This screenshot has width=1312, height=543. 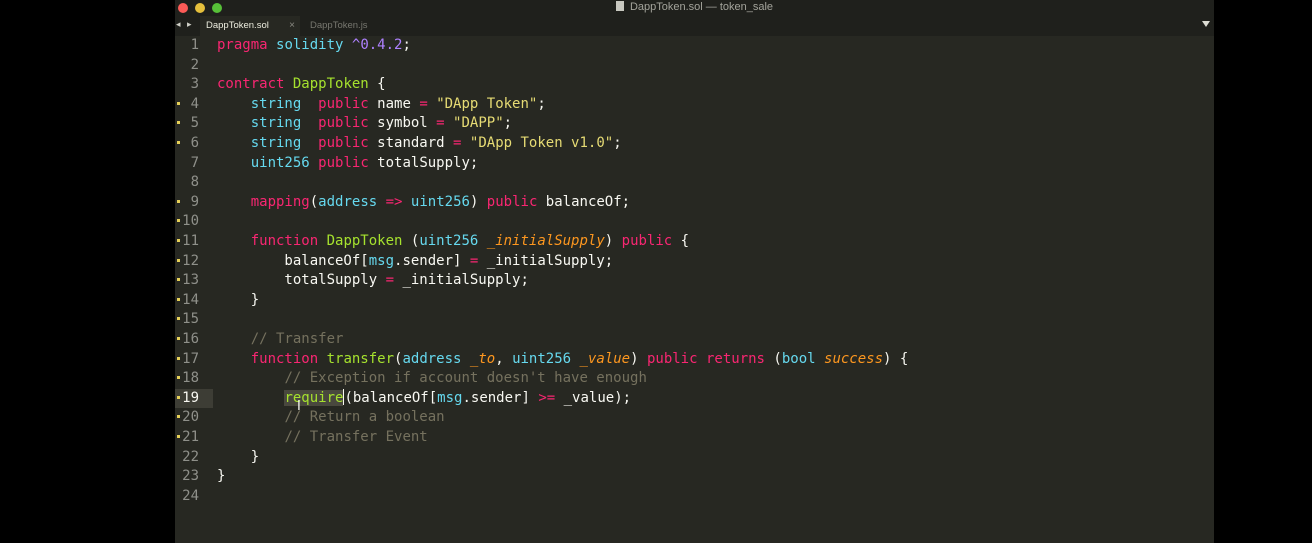 I want to click on window-title-text: DappToken.sol — token_sale, so click(x=701, y=7).